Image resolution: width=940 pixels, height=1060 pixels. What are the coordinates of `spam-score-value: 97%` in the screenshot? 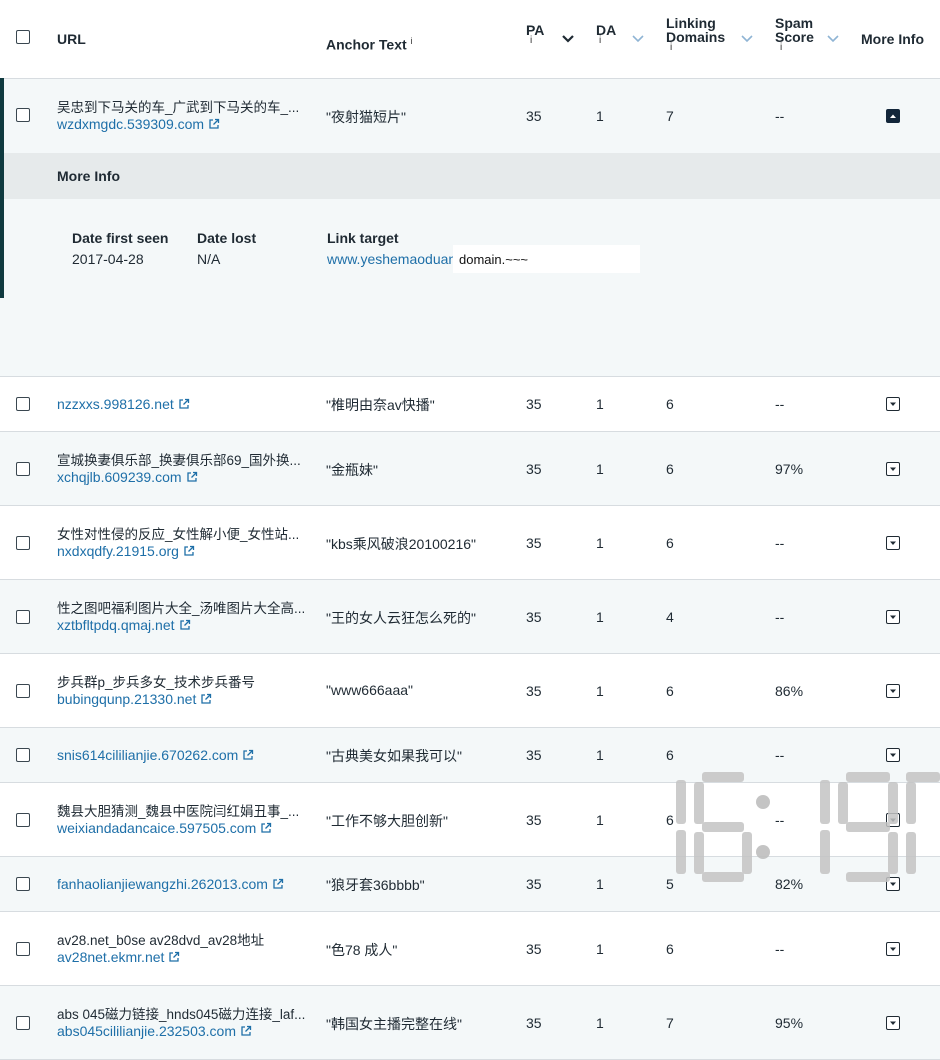 It's located at (789, 469).